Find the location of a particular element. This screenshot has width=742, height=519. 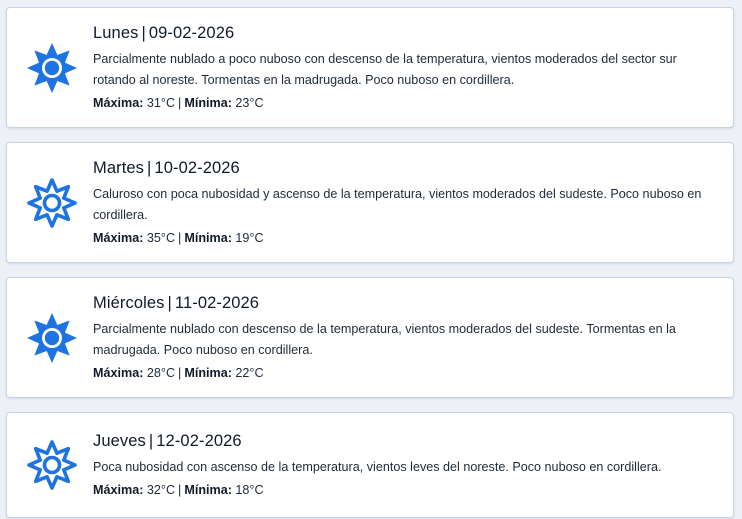

day-name: Lunes is located at coordinates (116, 32).